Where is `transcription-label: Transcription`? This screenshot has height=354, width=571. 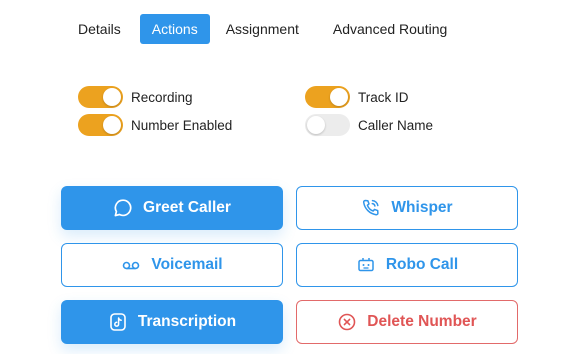 transcription-label: Transcription is located at coordinates (187, 321).